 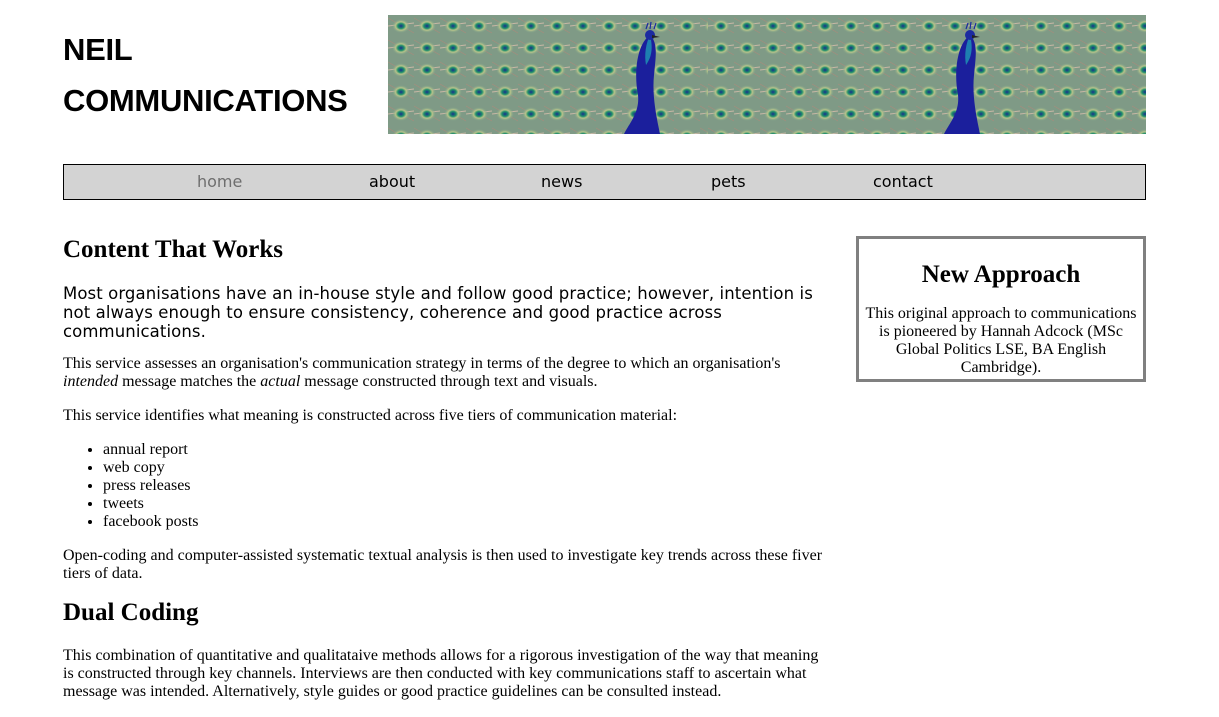 I want to click on logo-line-2: COMMUNICATIONS, so click(x=205, y=100).